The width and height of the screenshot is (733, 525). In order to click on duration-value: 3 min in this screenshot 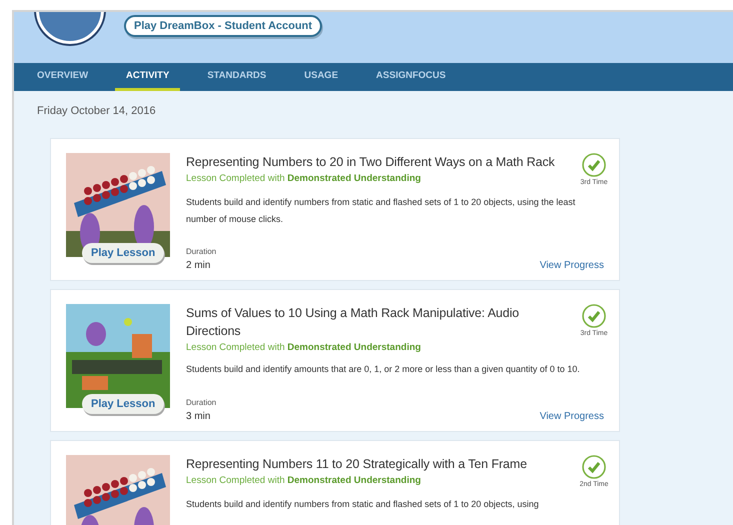, I will do `click(199, 416)`.